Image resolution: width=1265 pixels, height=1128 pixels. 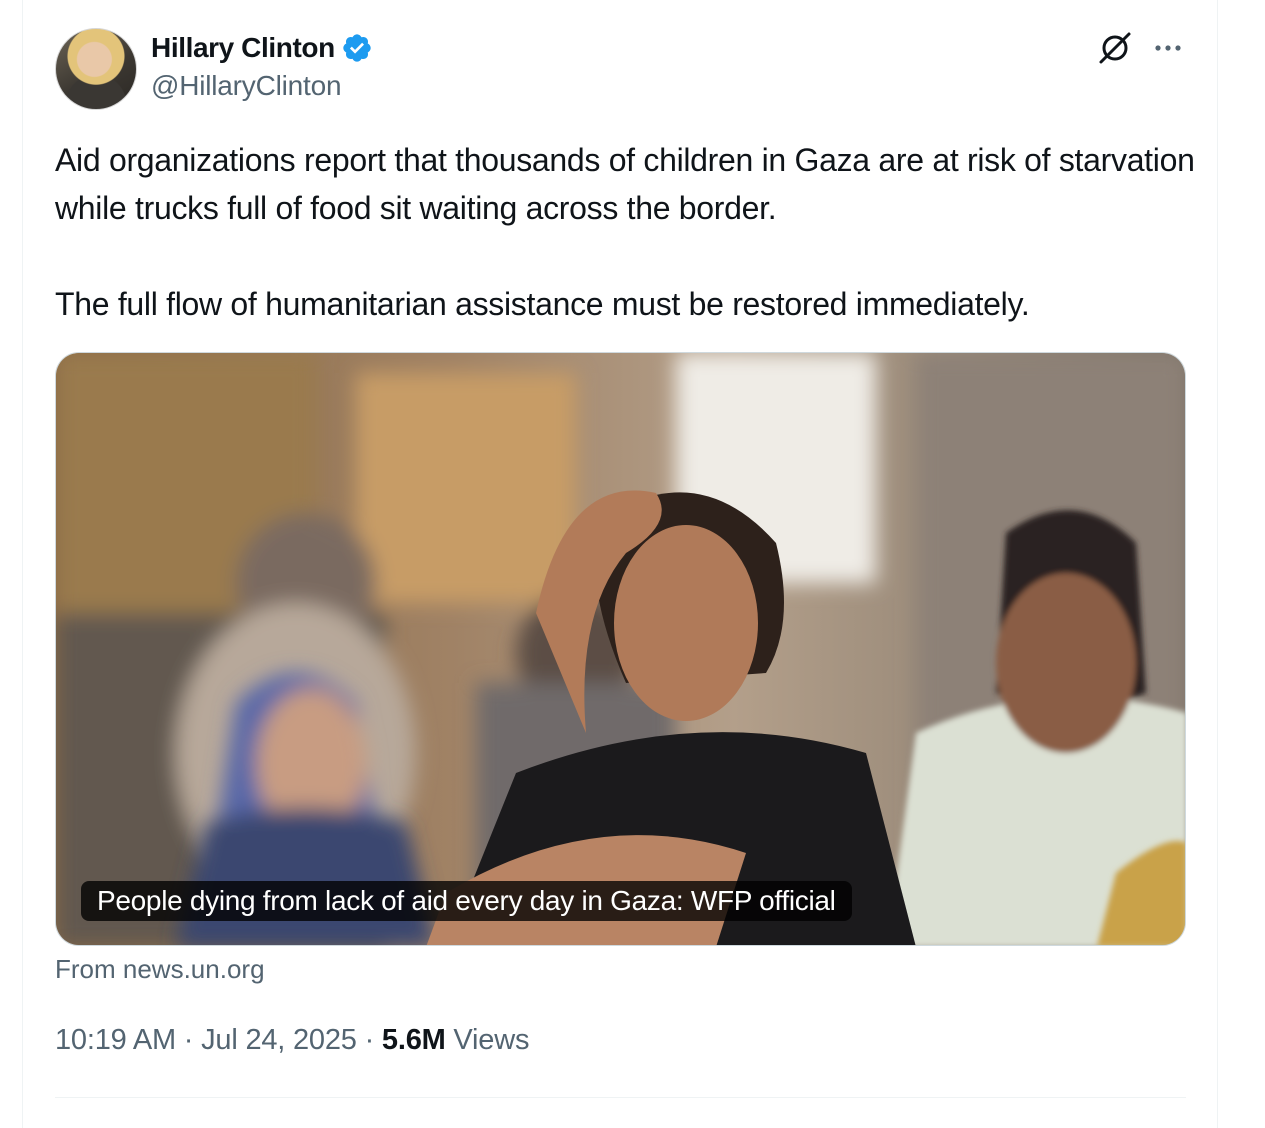 What do you see at coordinates (1168, 48) in the screenshot?
I see `ellipsis-icon` at bounding box center [1168, 48].